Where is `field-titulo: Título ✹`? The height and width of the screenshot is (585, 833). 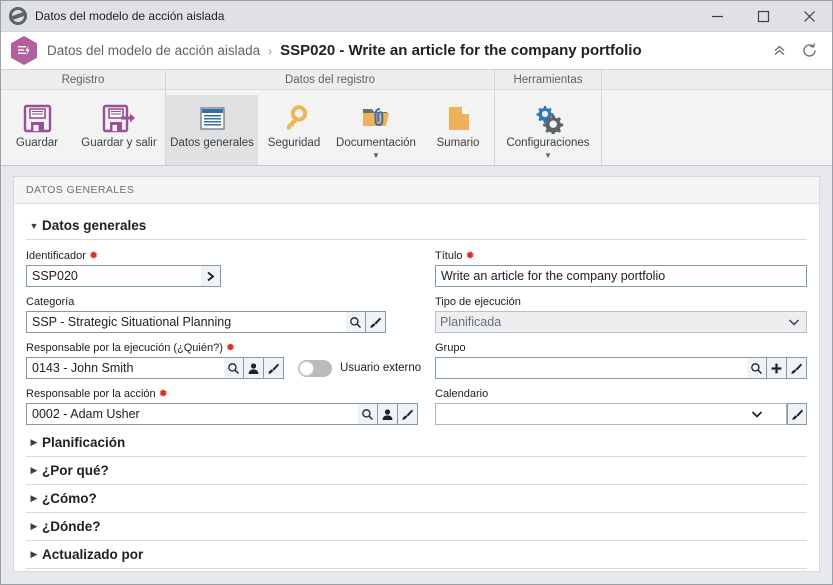 field-titulo: Título ✹ is located at coordinates (621, 268).